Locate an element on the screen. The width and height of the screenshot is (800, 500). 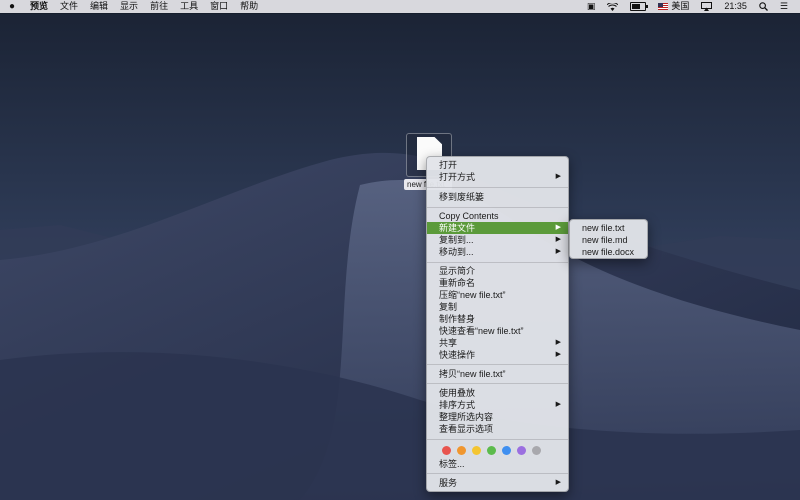
menu-item-copy-contents: Copy Contents is located at coordinates (497, 216).